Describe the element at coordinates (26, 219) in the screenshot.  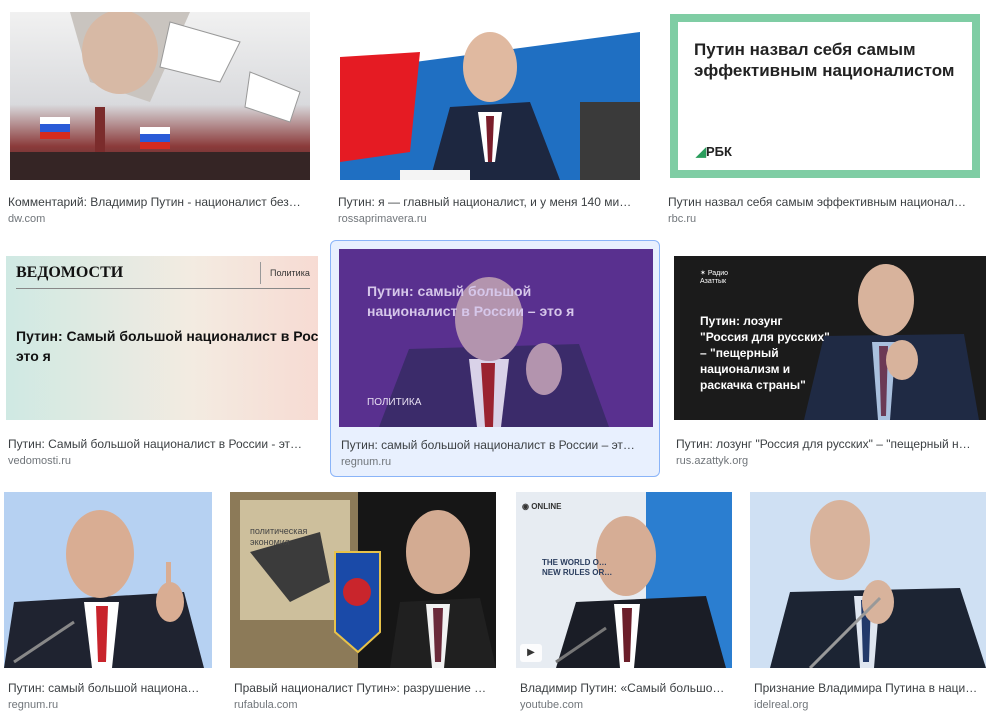
I see `result-source: dw.com` at that location.